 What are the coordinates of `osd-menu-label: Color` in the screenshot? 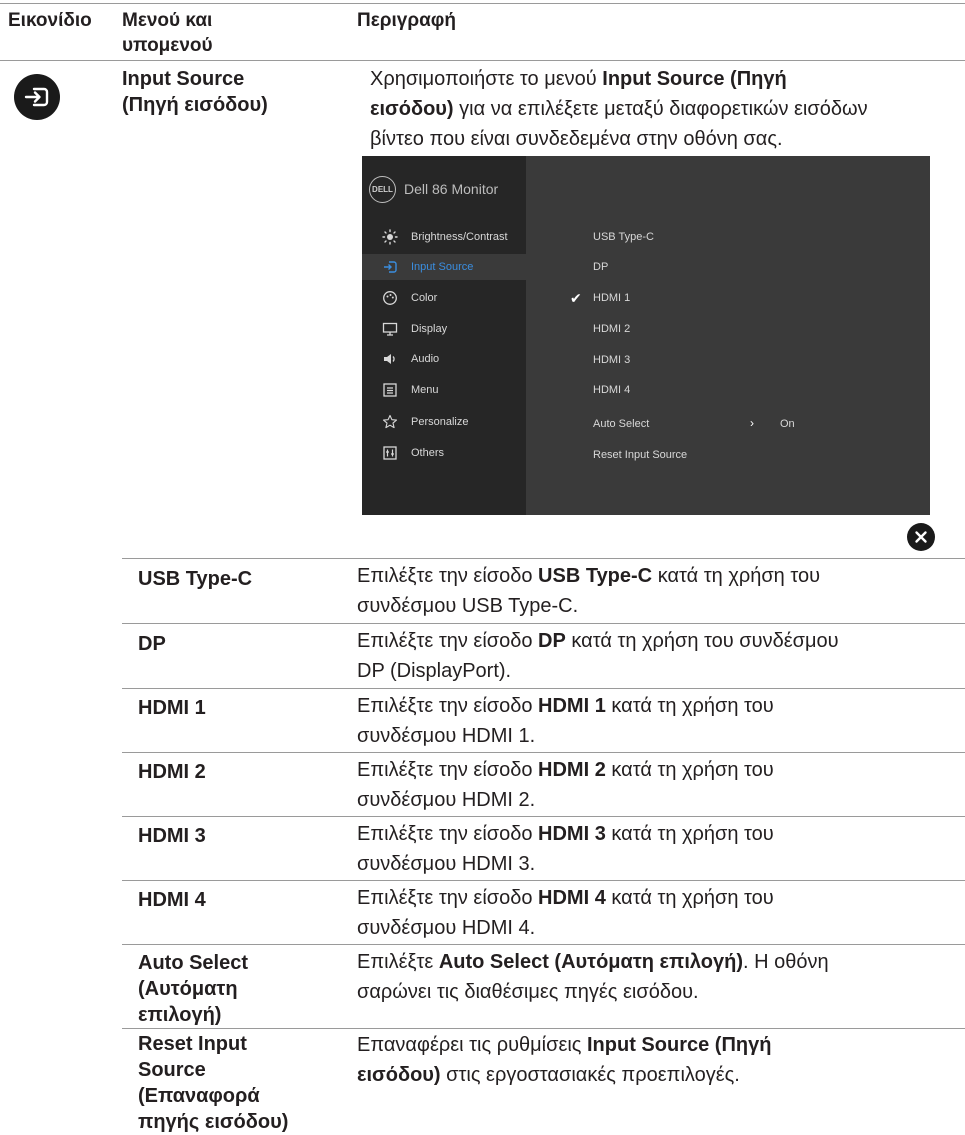 It's located at (424, 298).